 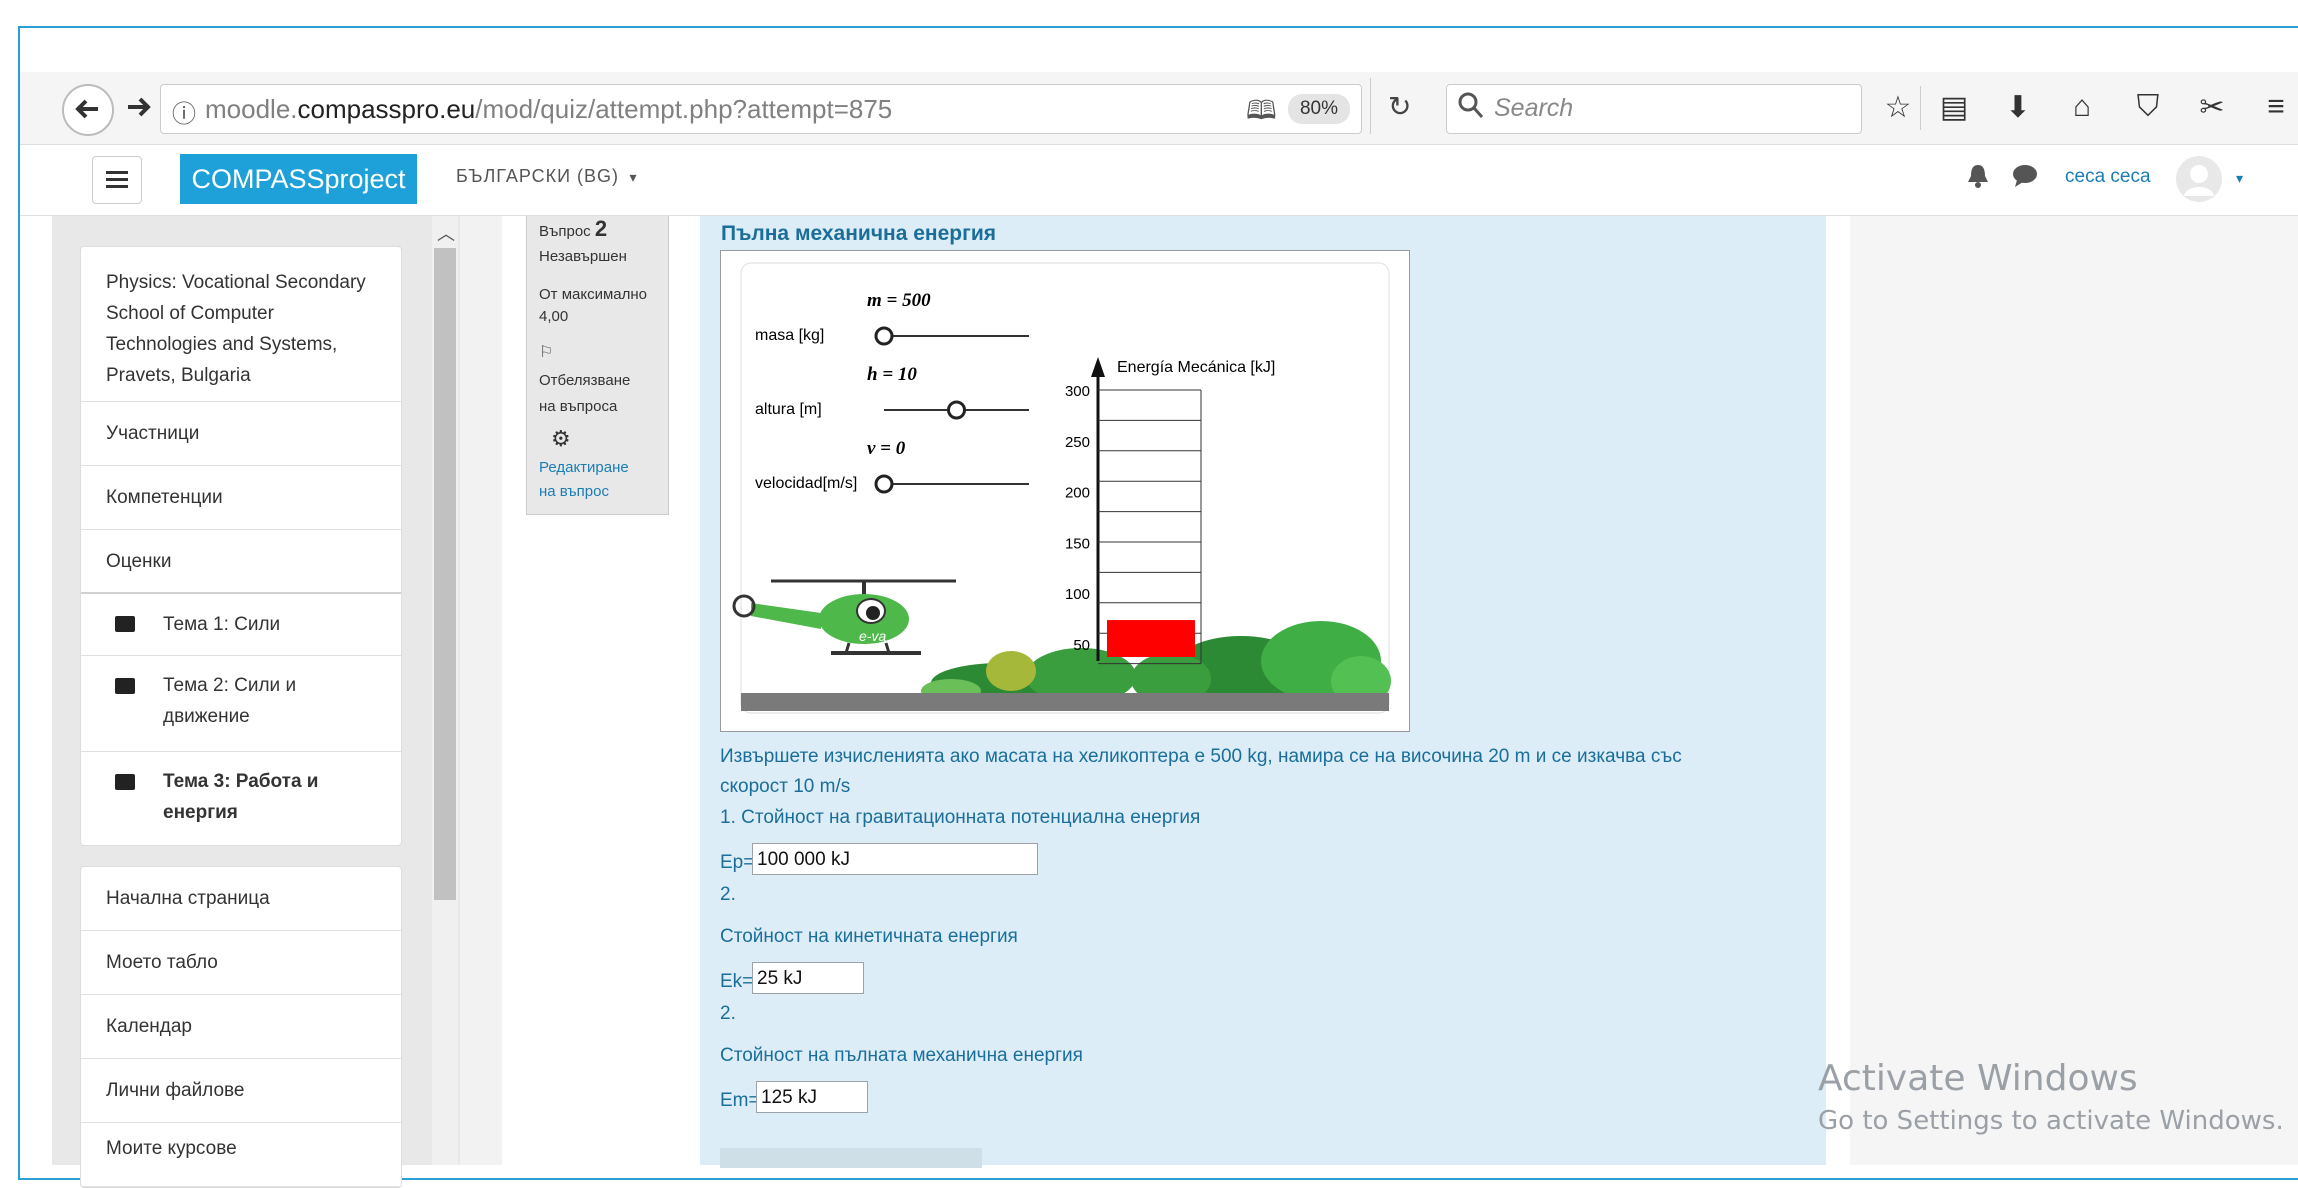 I want to click on y-tick-label: 150, so click(x=1077, y=543).